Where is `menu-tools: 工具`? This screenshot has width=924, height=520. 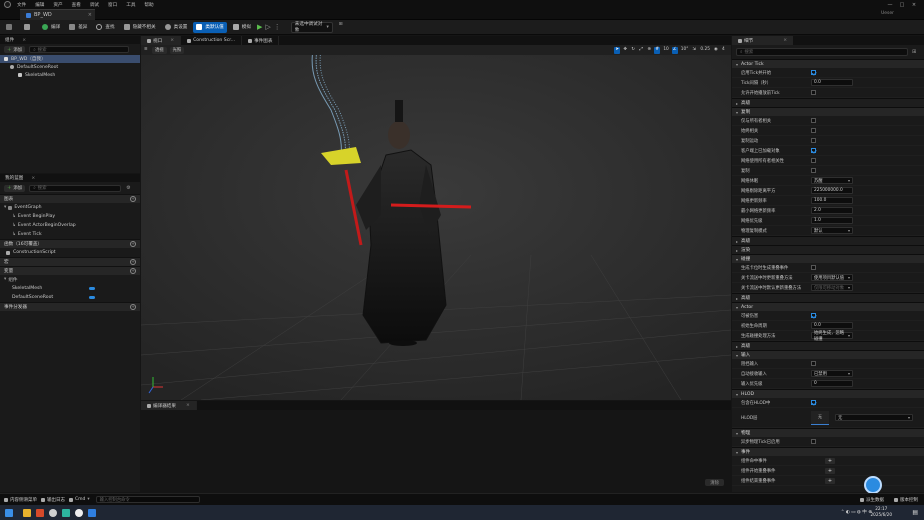 menu-tools: 工具 is located at coordinates (130, 5).